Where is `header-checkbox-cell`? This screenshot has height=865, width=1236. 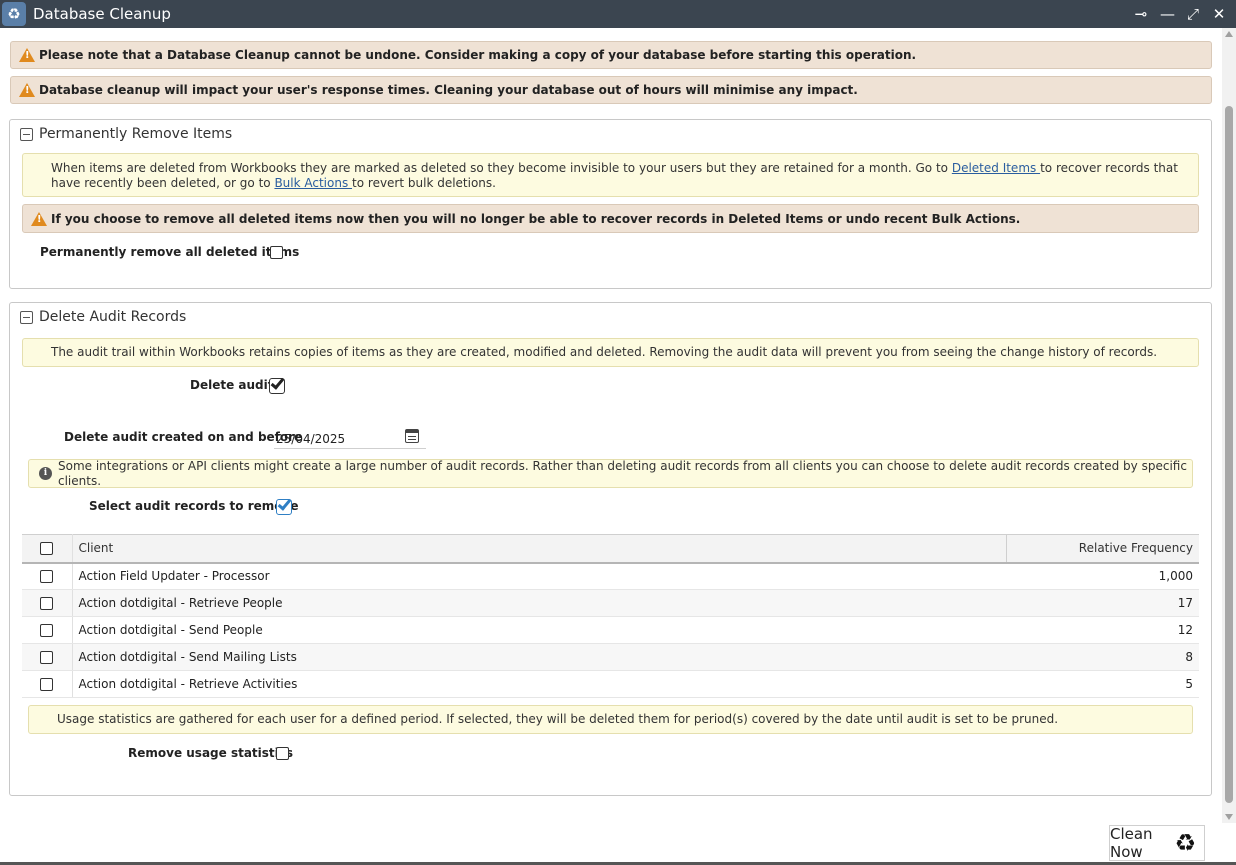
header-checkbox-cell is located at coordinates (47, 549).